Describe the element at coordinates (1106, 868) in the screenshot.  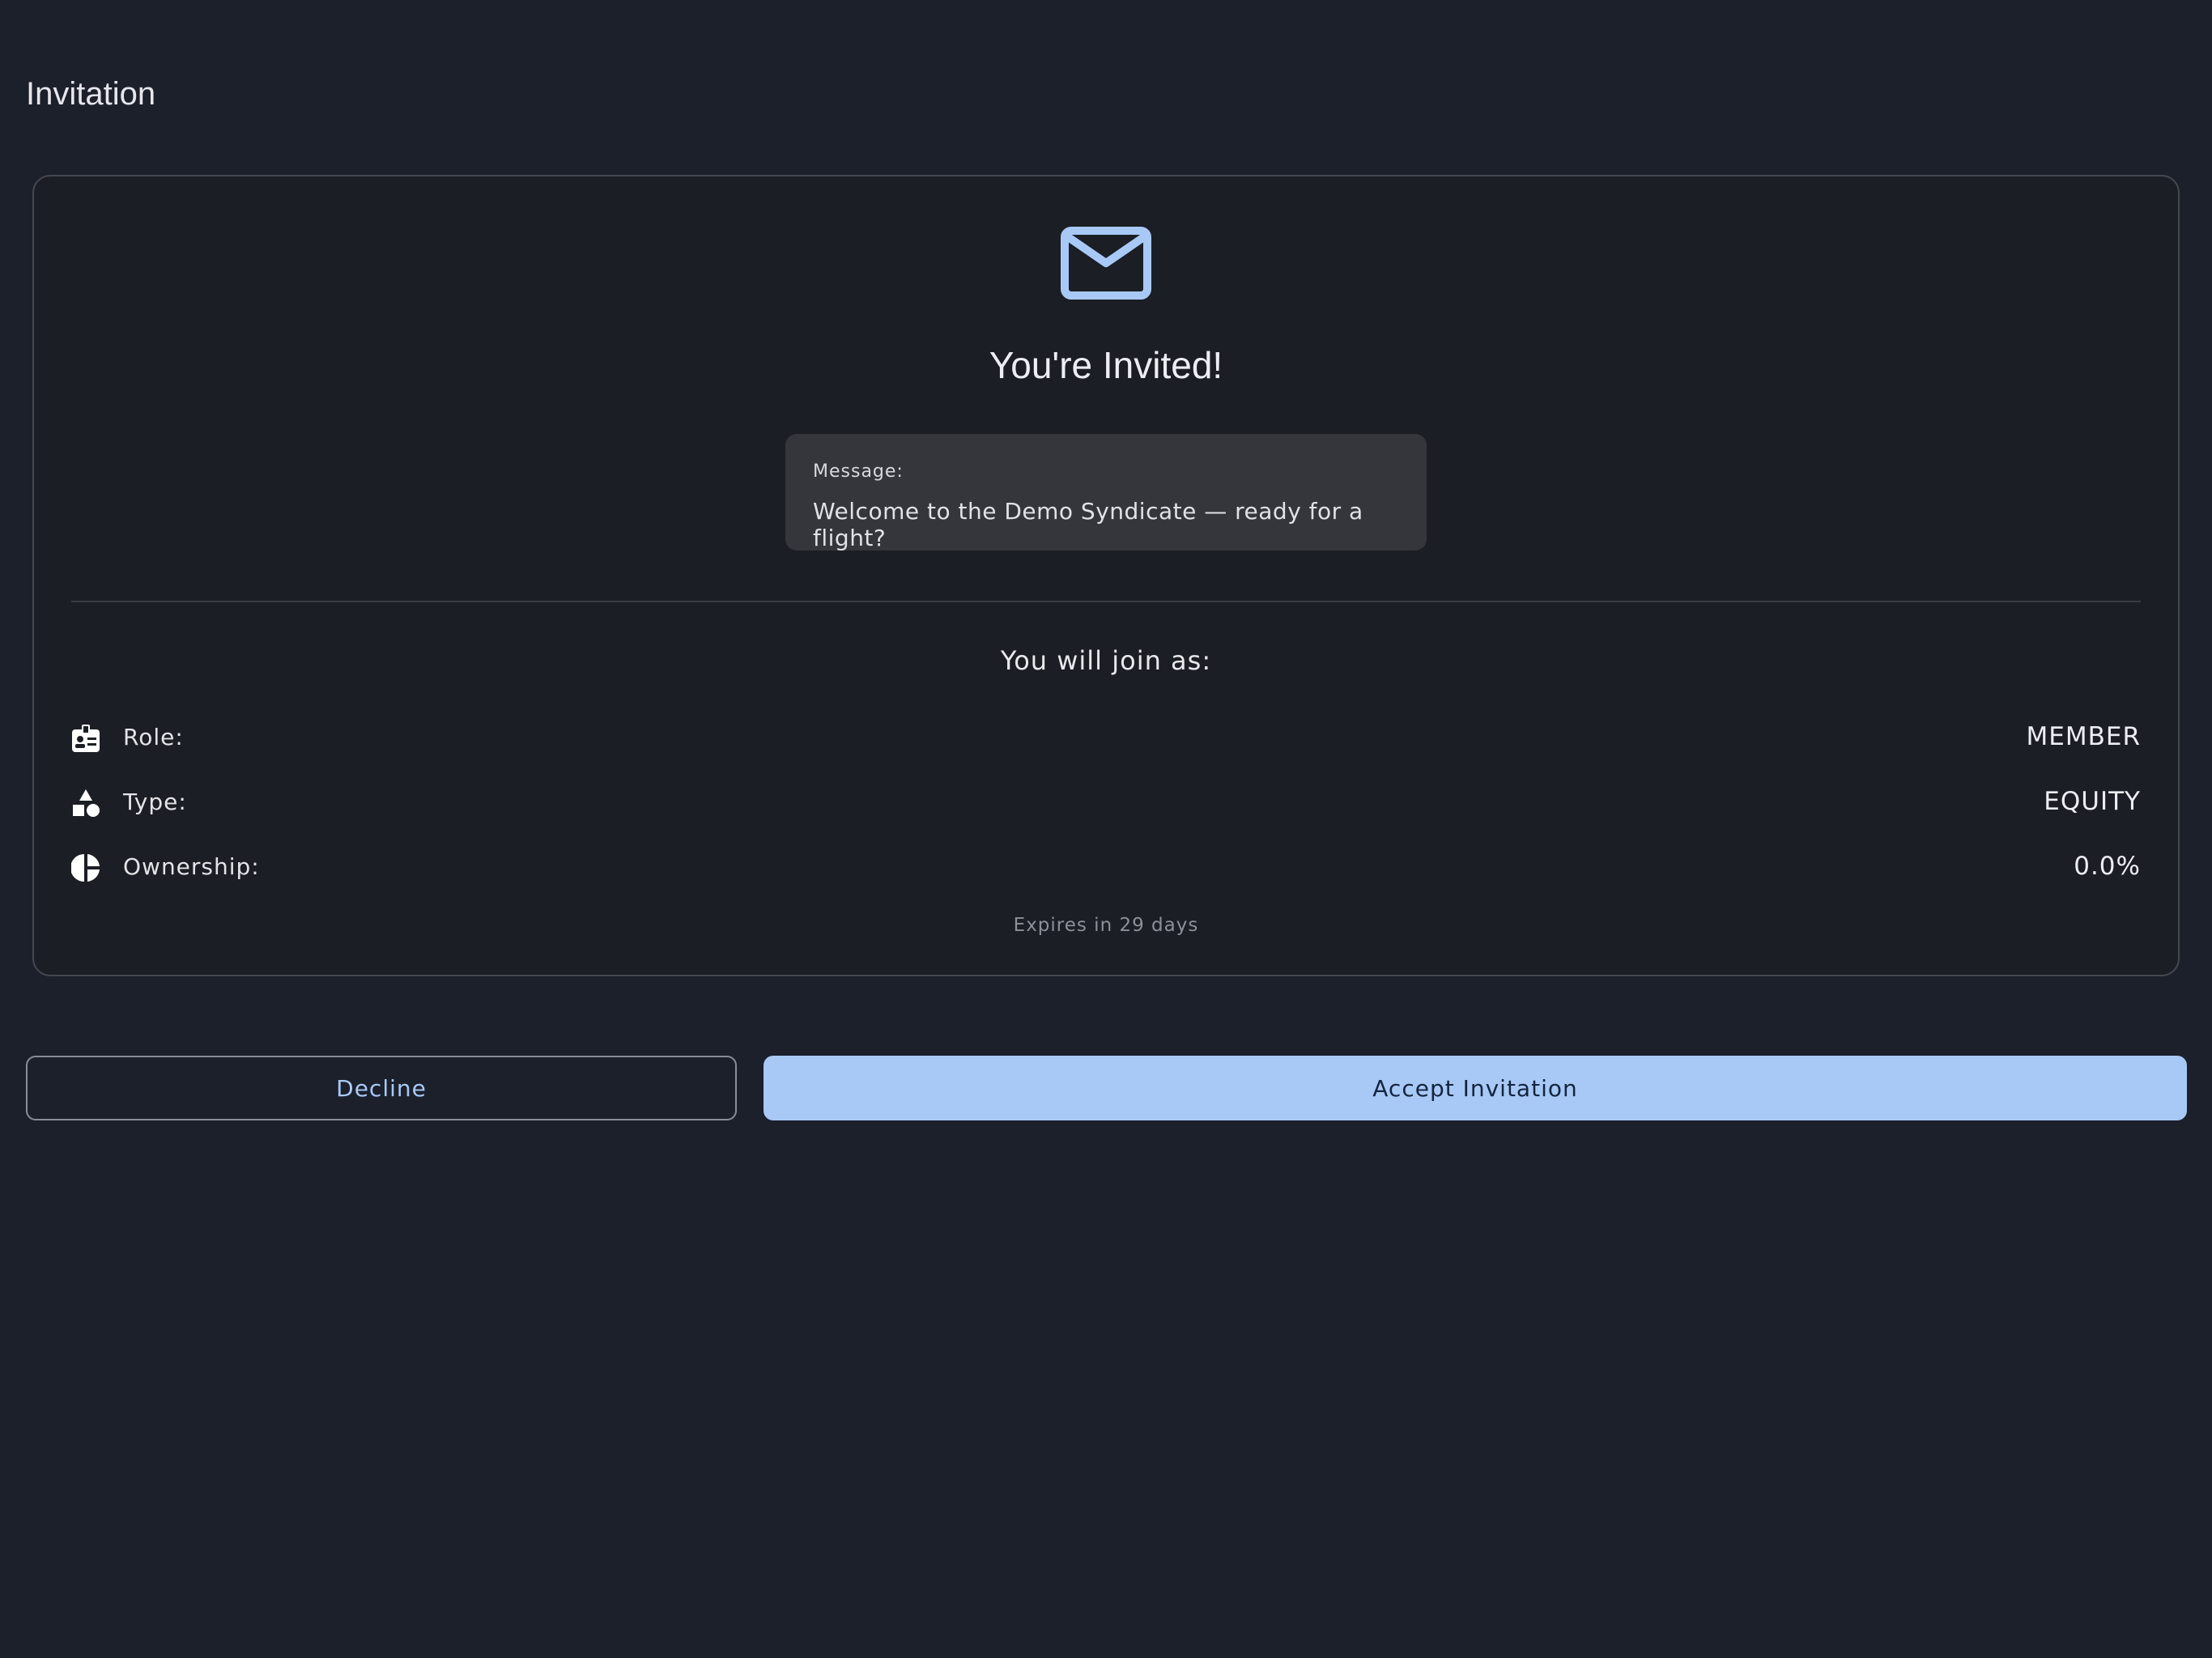
I see `detail-row-ownership: Ownership: 0.0%` at that location.